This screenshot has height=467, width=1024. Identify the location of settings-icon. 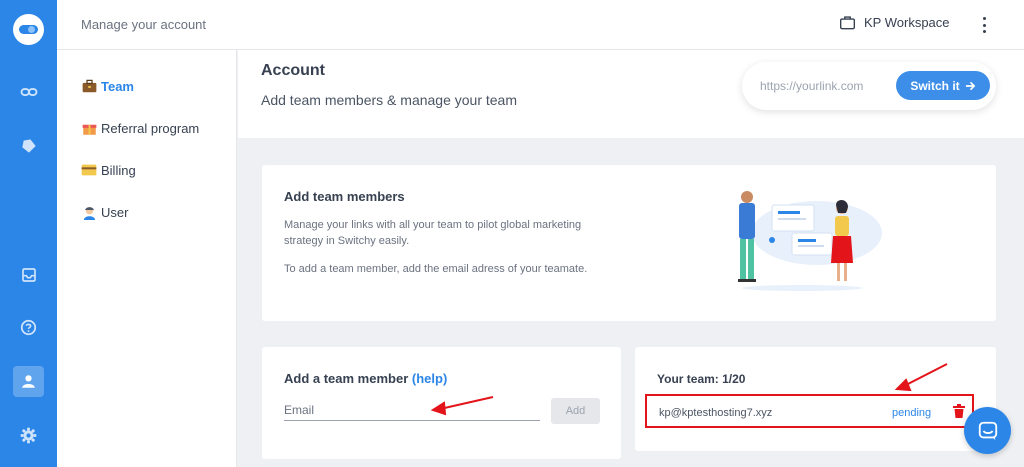
(28, 435).